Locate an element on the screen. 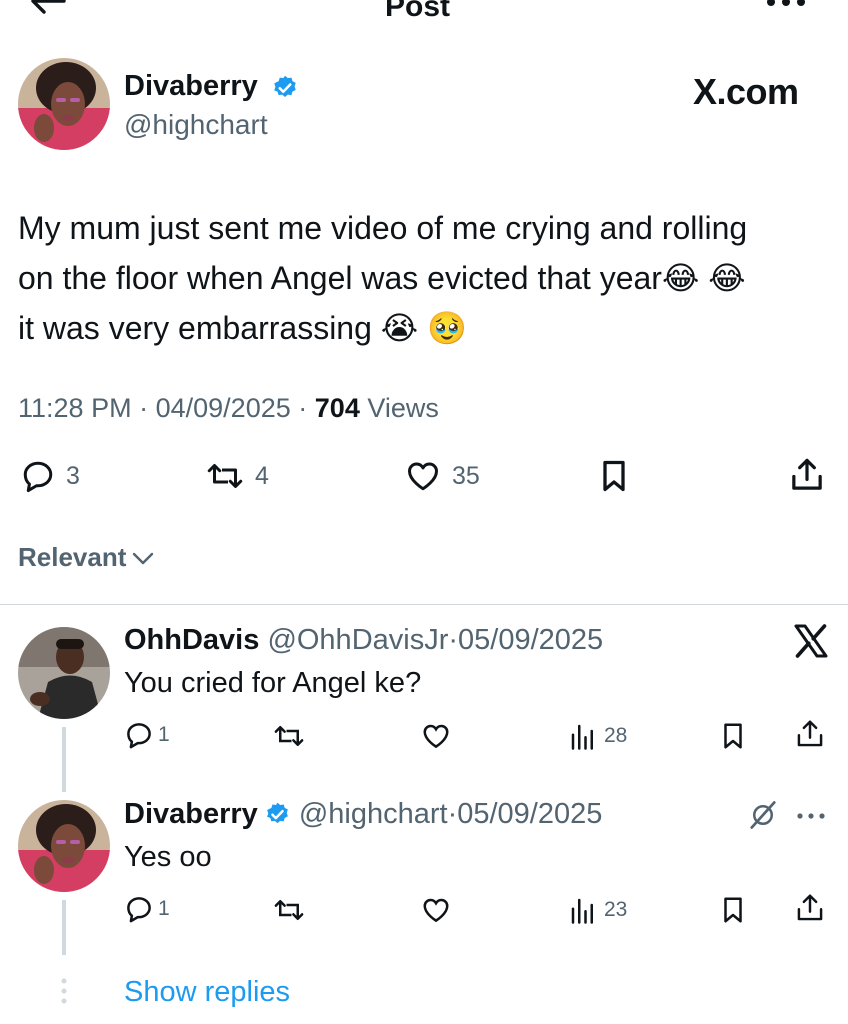  reply-header: OhhDavis @OhhDavisJr·05/09/2025 is located at coordinates (364, 640).